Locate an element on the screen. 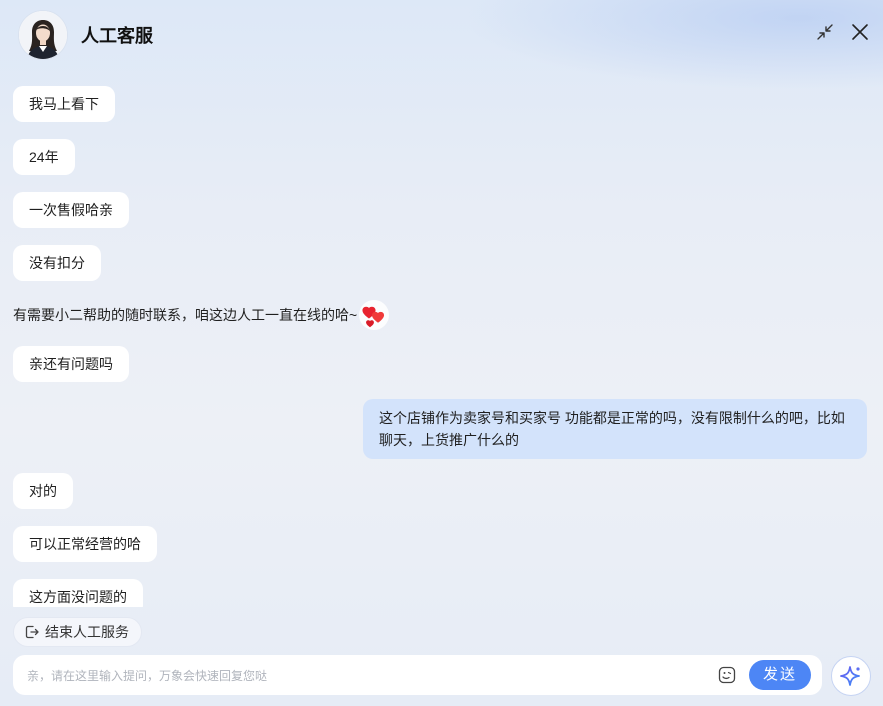 Image resolution: width=883 pixels, height=706 pixels. composer: 发送 is located at coordinates (417, 676).